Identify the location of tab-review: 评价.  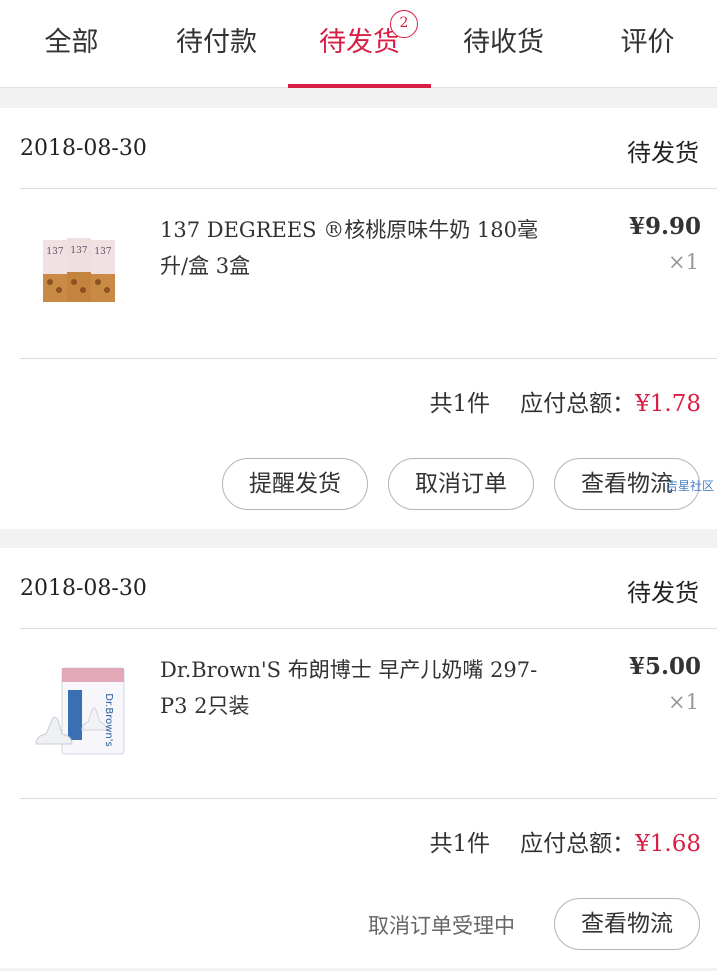
(646, 44).